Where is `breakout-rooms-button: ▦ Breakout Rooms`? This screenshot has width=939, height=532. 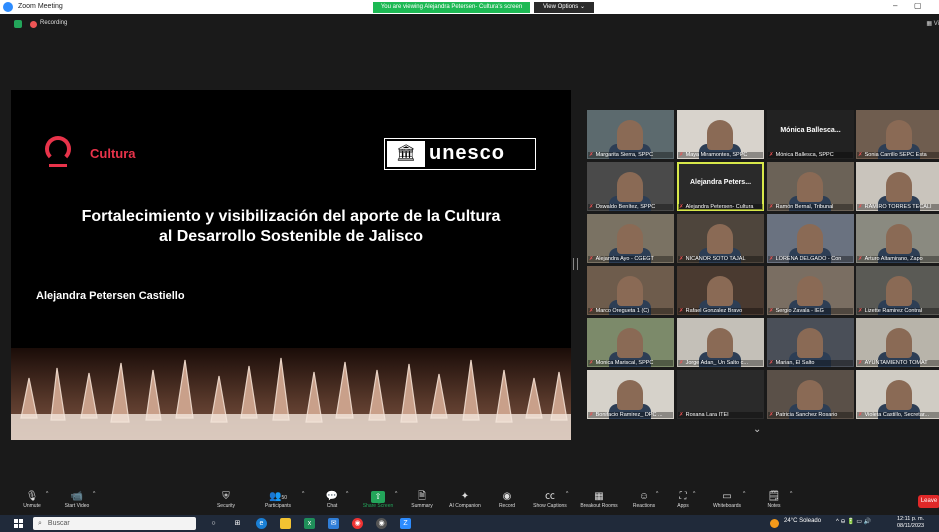 breakout-rooms-button: ▦ Breakout Rooms is located at coordinates (599, 500).